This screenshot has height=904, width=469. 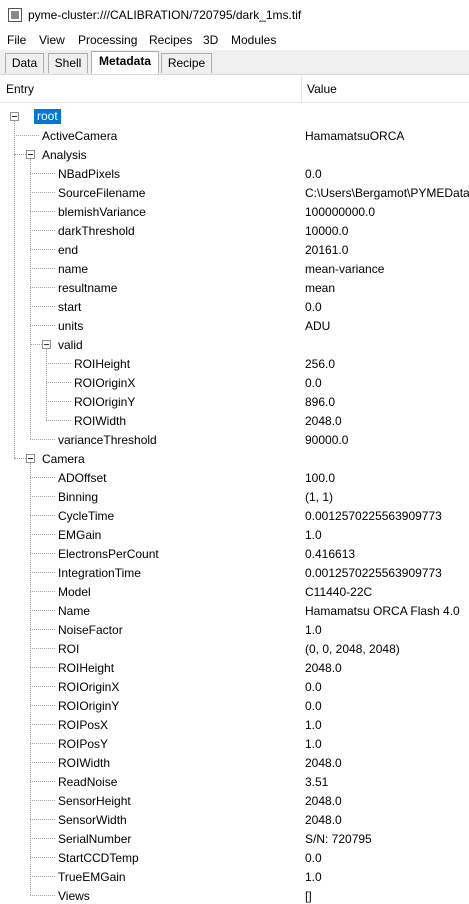 I want to click on tree-row-variancethreshold: varianceThreshold 90000.0, so click(x=234, y=439).